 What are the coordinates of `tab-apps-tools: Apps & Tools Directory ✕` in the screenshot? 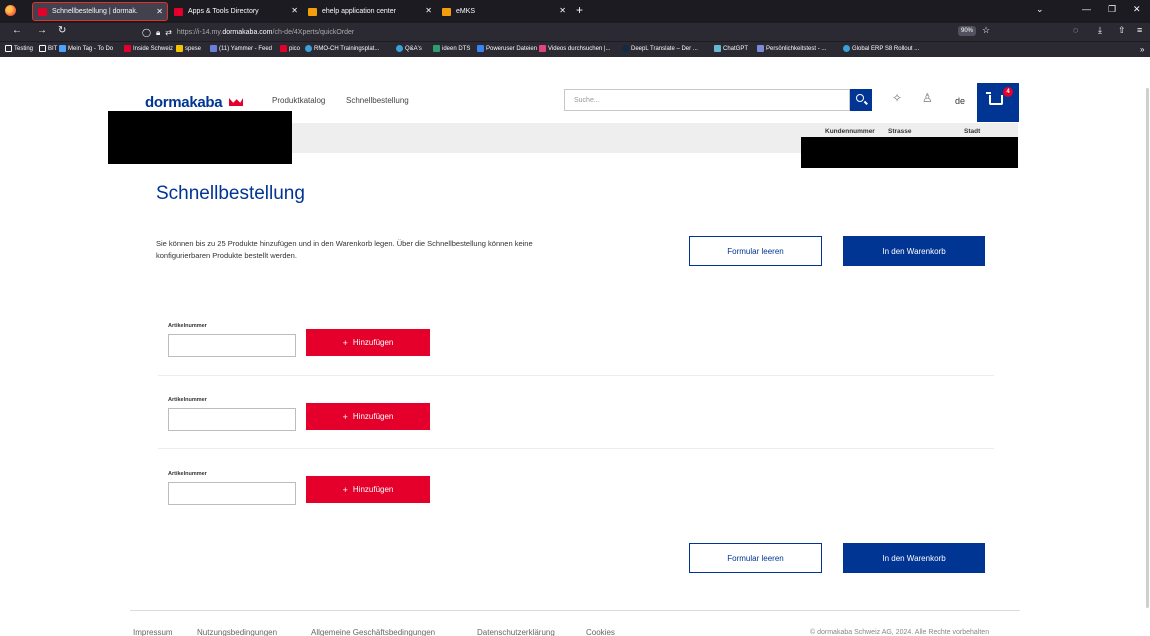 It's located at (235, 11).